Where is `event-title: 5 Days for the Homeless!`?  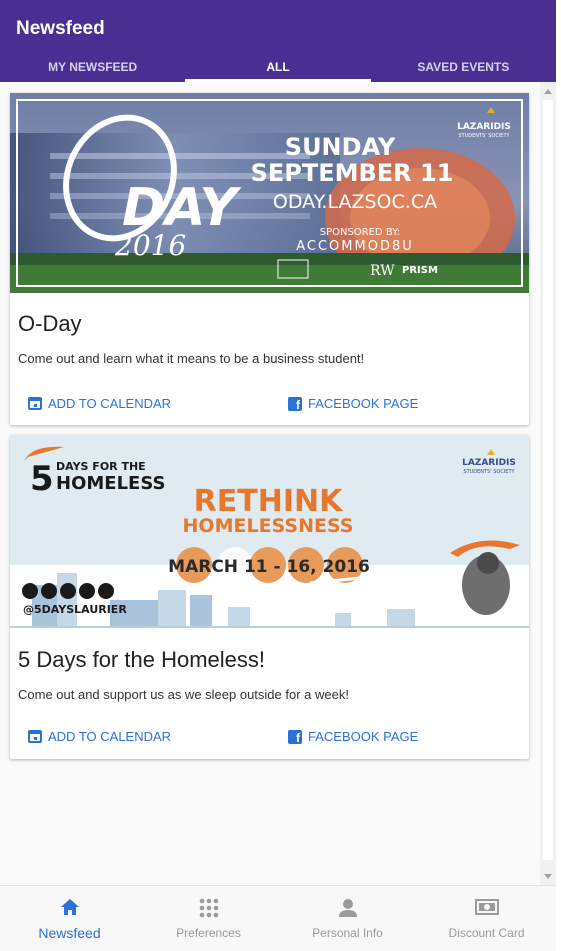
event-title: 5 Days for the Homeless! is located at coordinates (141, 659).